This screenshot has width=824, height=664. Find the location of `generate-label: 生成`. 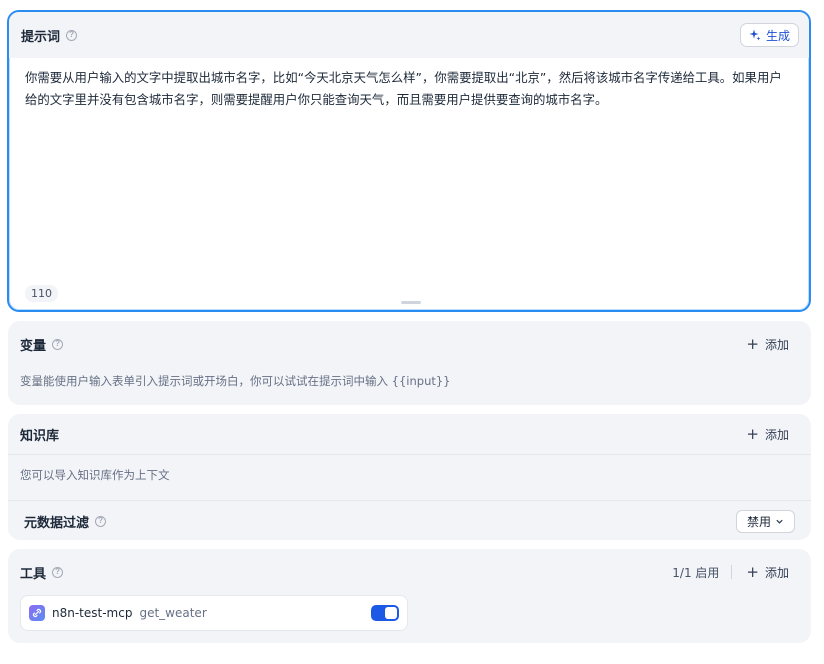

generate-label: 生成 is located at coordinates (777, 35).